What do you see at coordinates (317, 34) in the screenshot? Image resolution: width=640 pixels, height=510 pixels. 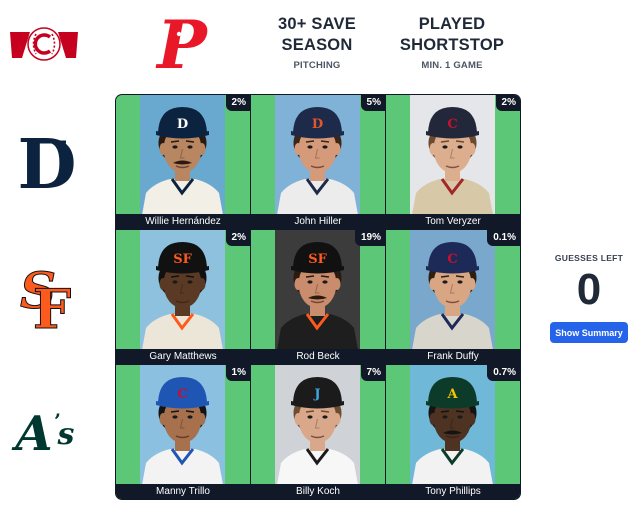 I see `column-header-title: 30+ SAVE SEASON` at bounding box center [317, 34].